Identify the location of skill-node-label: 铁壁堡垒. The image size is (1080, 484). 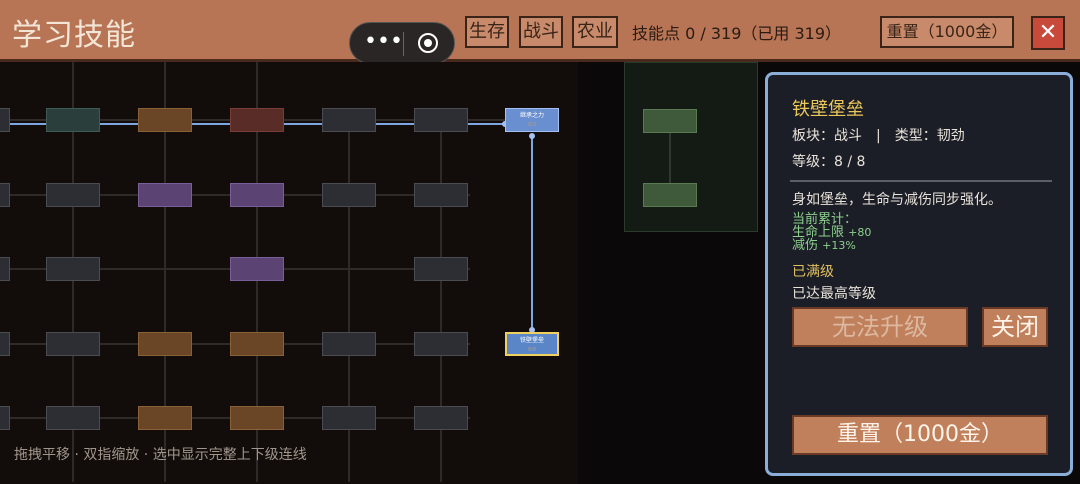
(531, 340).